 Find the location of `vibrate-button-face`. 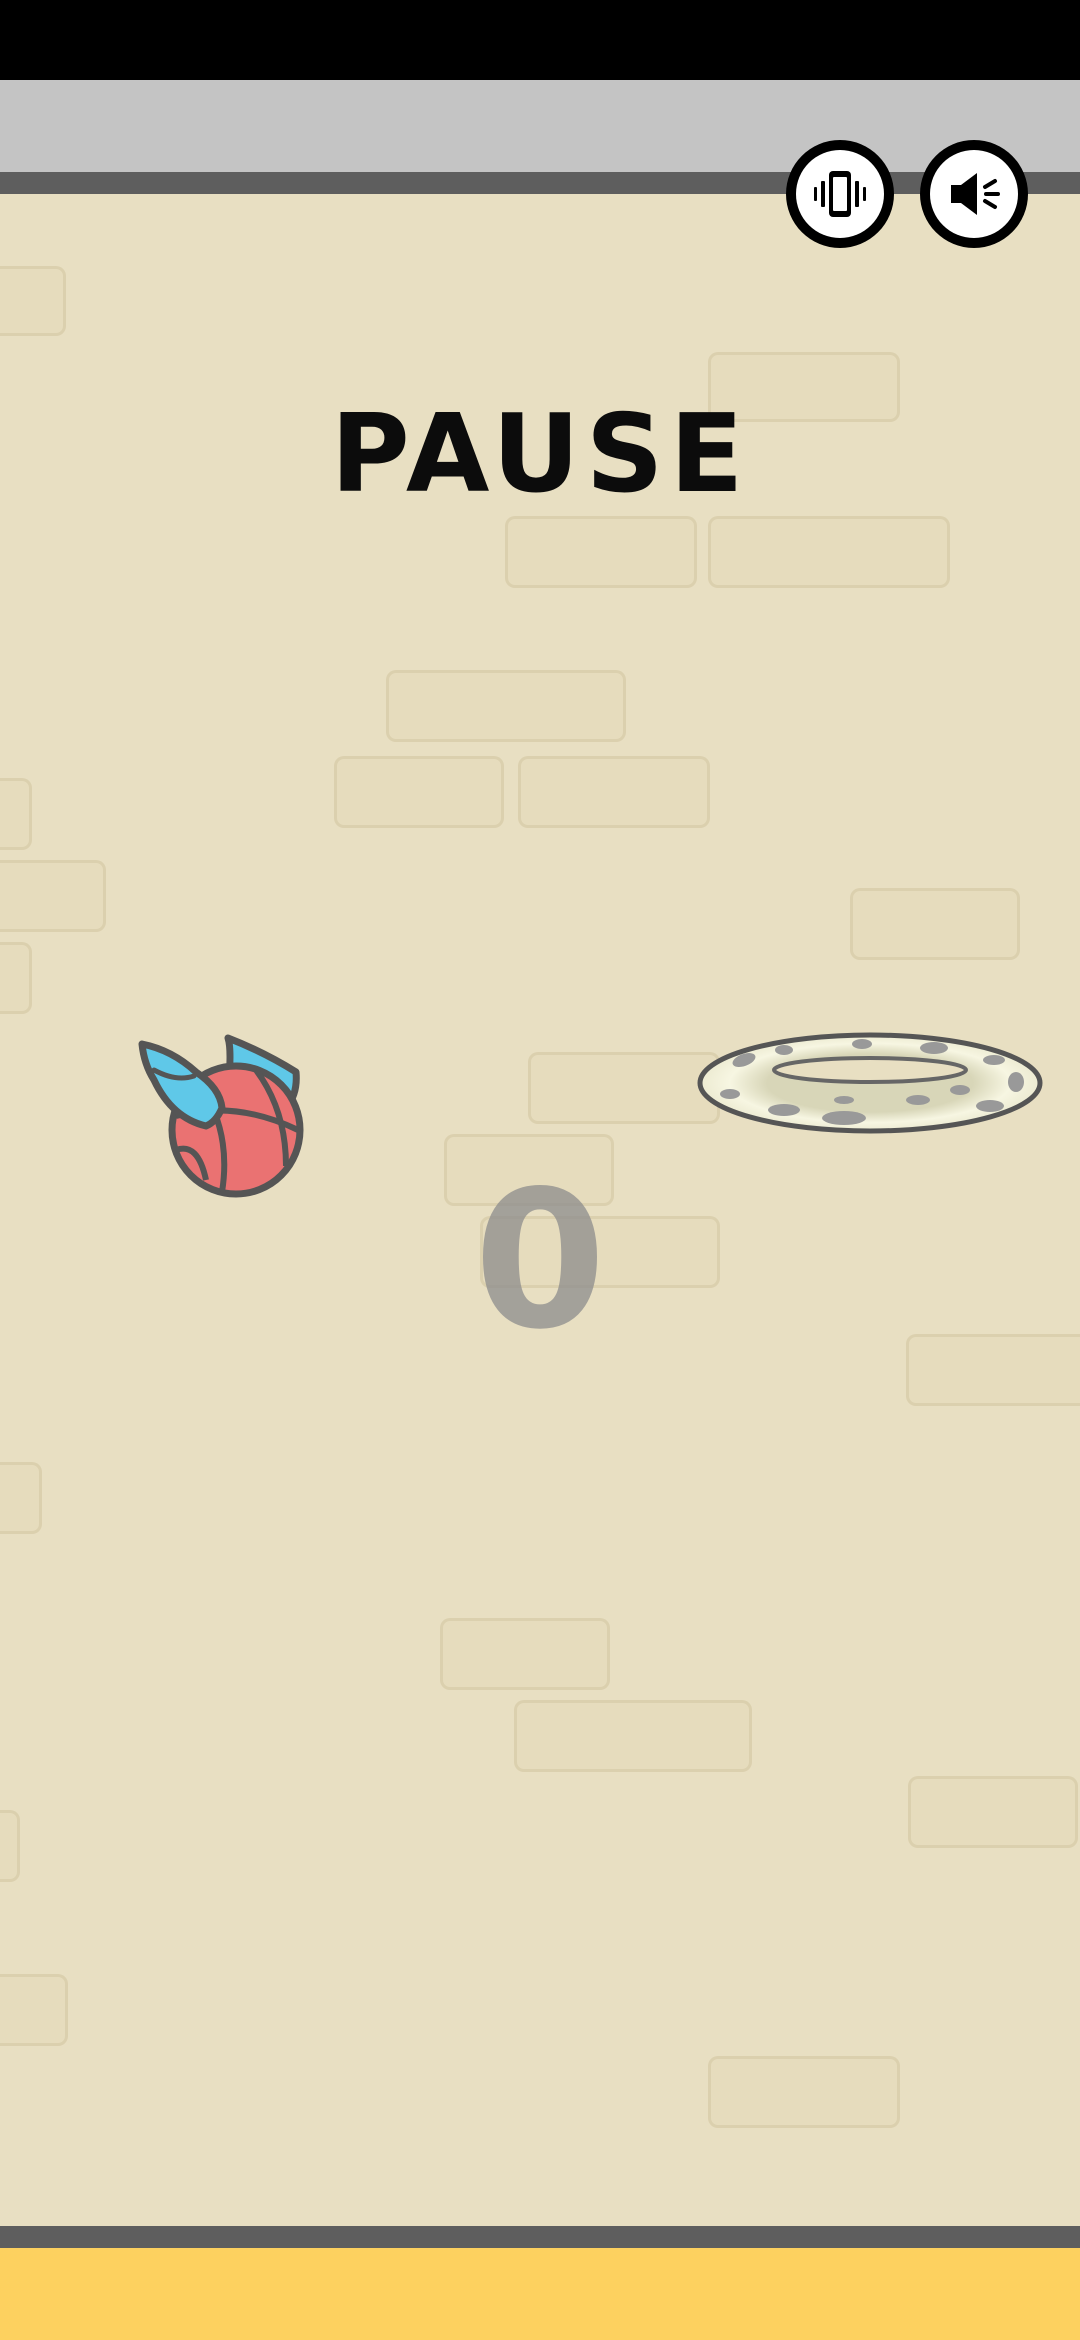

vibrate-button-face is located at coordinates (840, 194).